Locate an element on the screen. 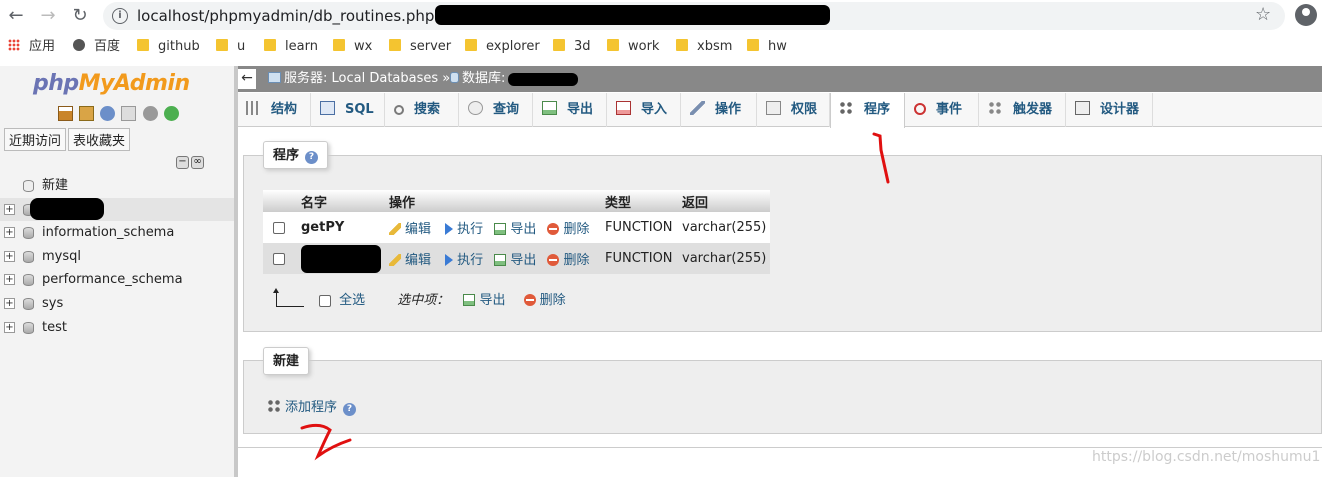 This screenshot has width=1322, height=477. exit-icon is located at coordinates (87, 113).